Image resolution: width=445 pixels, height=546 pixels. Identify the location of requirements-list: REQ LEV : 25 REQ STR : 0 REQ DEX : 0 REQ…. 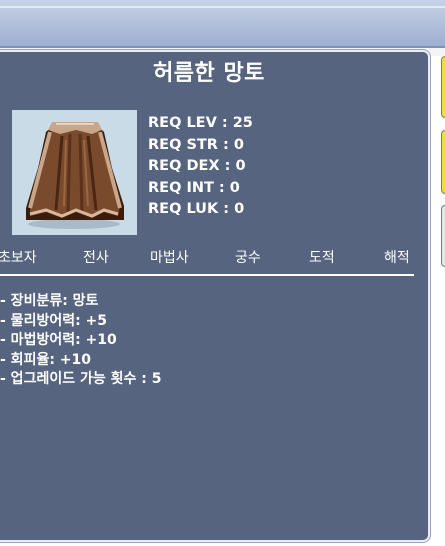
(200, 167).